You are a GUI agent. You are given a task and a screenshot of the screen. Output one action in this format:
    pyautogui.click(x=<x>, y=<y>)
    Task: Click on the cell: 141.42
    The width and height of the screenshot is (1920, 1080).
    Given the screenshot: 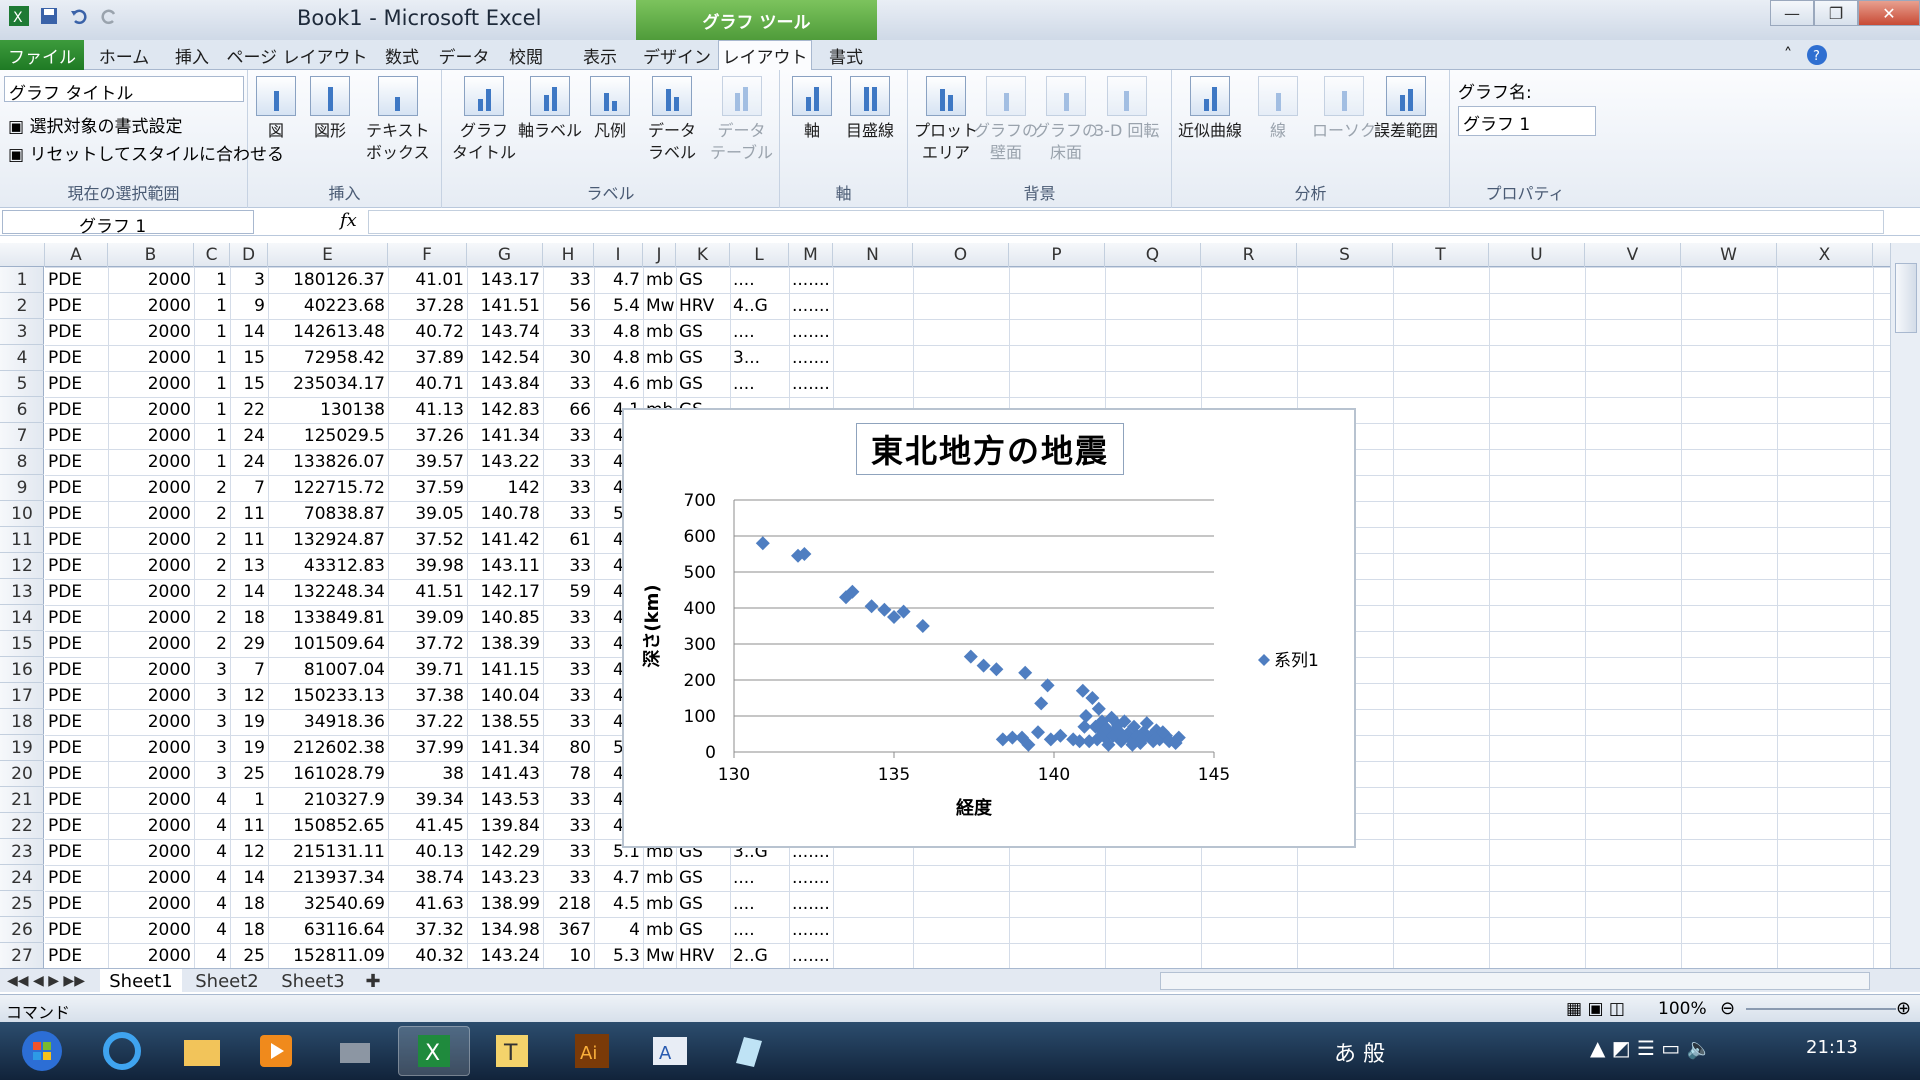 What is the action you would take?
    pyautogui.click(x=505, y=540)
    